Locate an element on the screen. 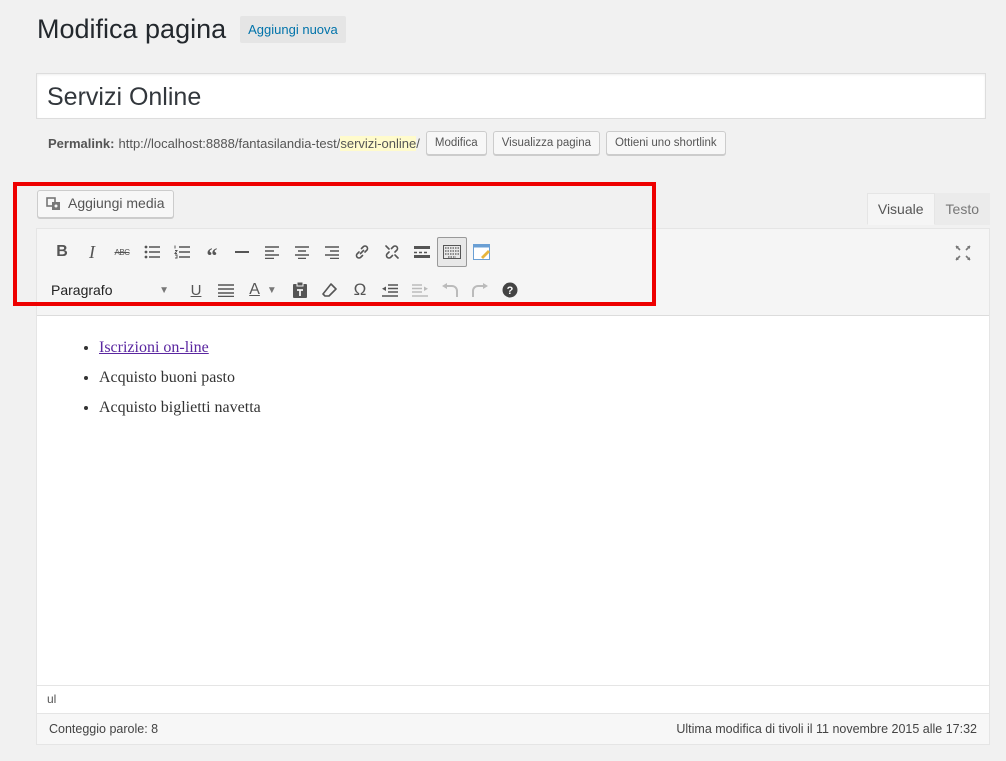 The width and height of the screenshot is (1006, 761). toolbar-row-1: B I ABC “ is located at coordinates (272, 252).